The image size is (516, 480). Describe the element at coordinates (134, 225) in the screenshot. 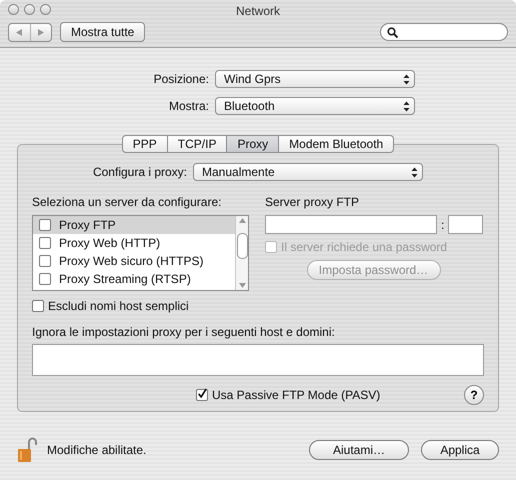

I see `server-list-item: Proxy FTP` at that location.